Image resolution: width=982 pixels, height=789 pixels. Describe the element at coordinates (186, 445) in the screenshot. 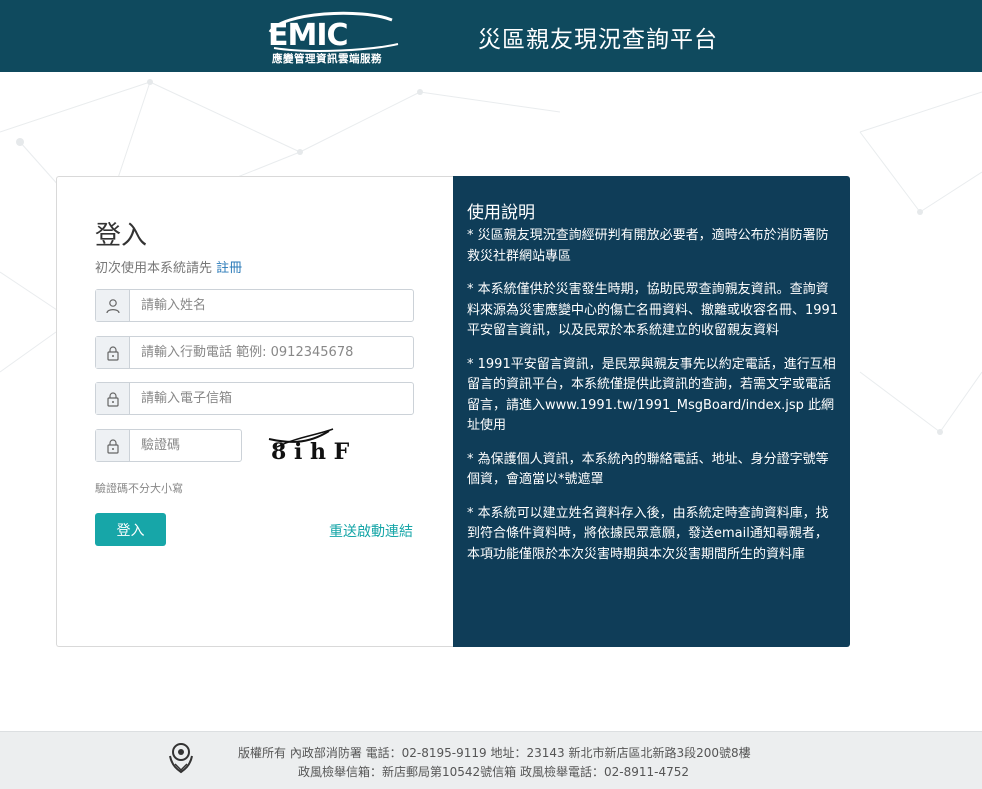

I see `captcha-input` at that location.